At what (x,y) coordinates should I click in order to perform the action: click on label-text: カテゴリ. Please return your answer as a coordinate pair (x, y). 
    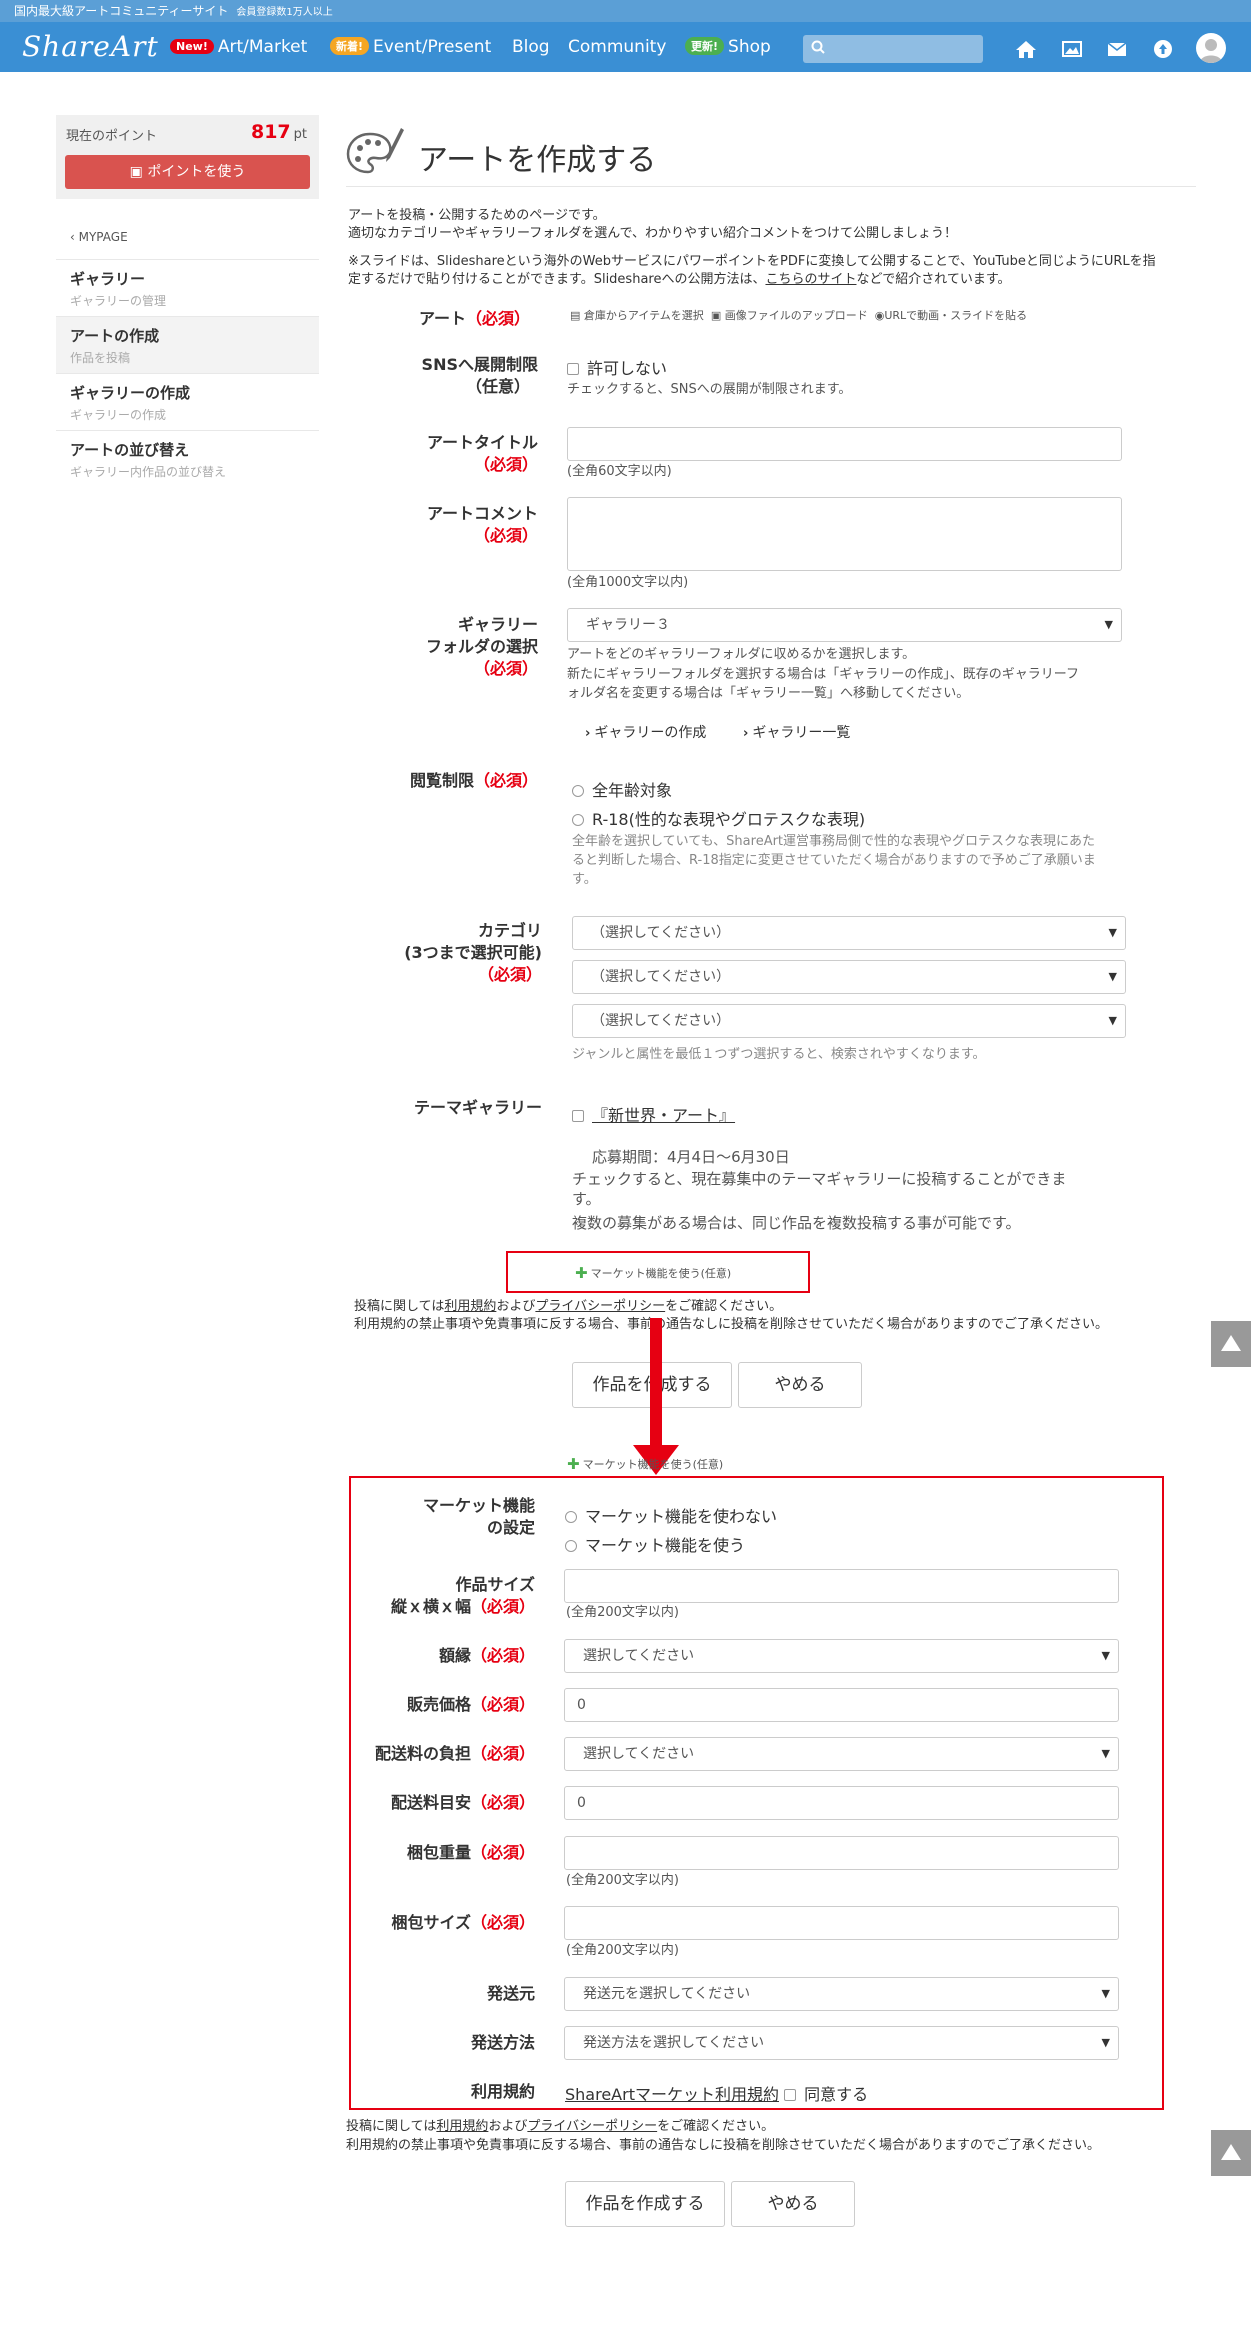
    Looking at the image, I should click on (509, 930).